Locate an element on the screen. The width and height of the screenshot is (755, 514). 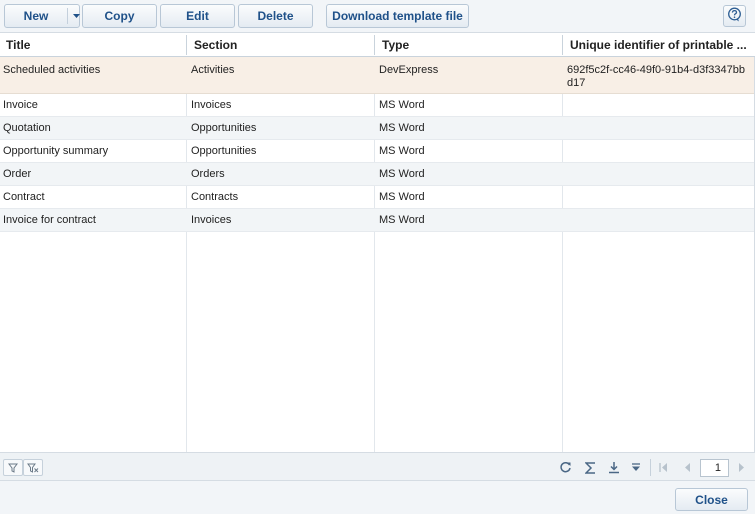
dialog-footer is located at coordinates (377, 497).